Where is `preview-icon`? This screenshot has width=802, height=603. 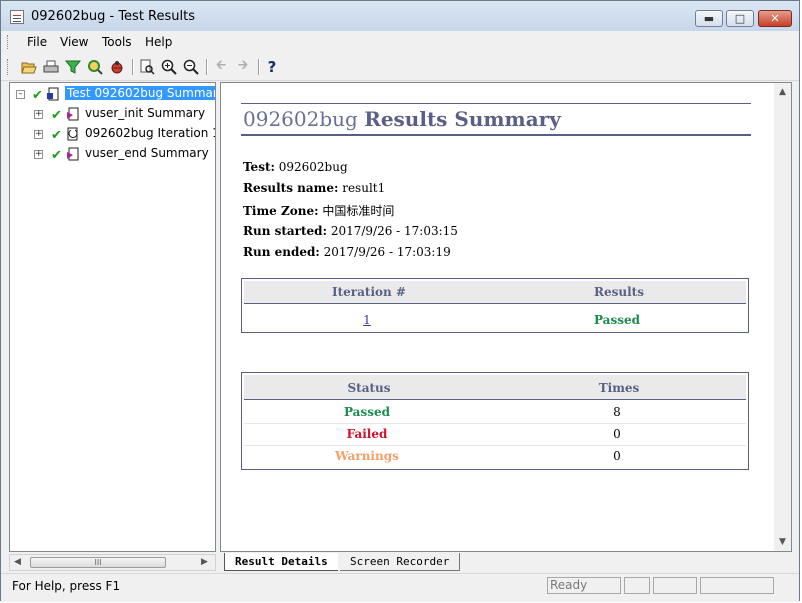
preview-icon is located at coordinates (147, 67).